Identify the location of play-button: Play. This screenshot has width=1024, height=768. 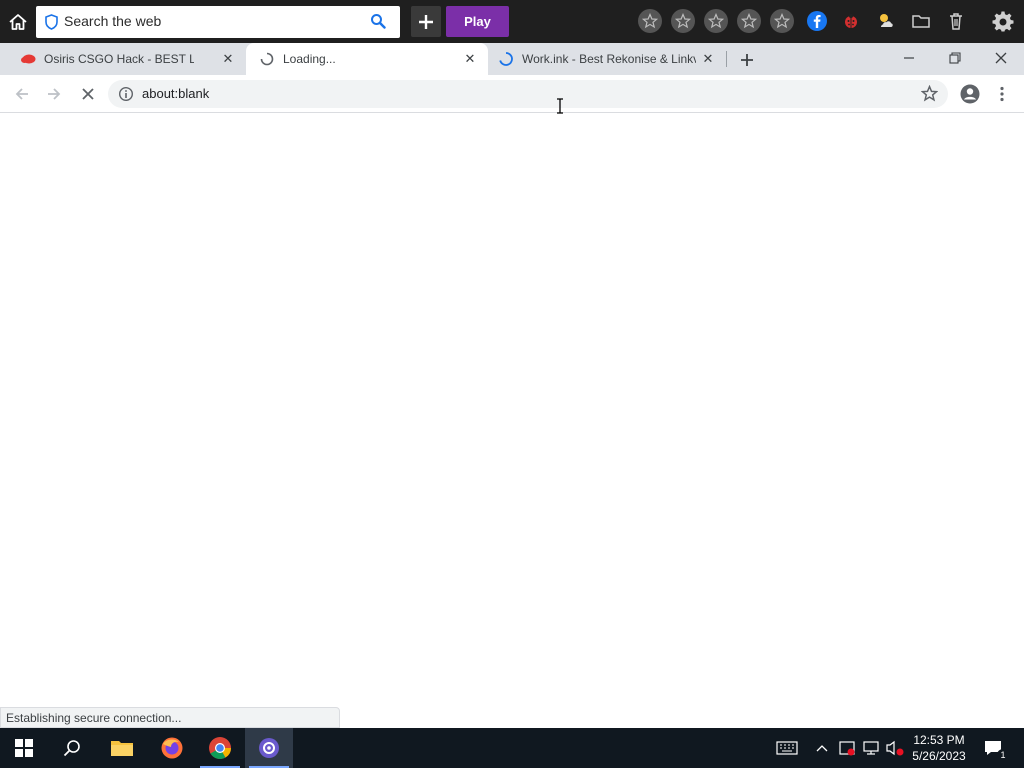
(477, 21).